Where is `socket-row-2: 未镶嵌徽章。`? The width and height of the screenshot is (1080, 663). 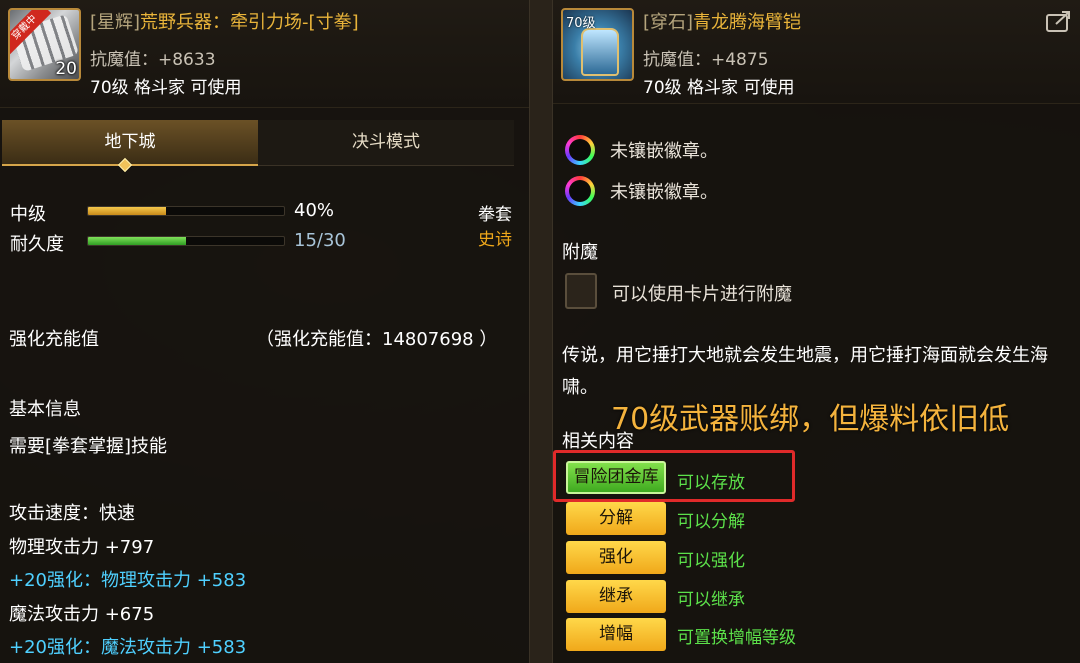 socket-row-2: 未镶嵌徽章。 is located at coordinates (715, 191).